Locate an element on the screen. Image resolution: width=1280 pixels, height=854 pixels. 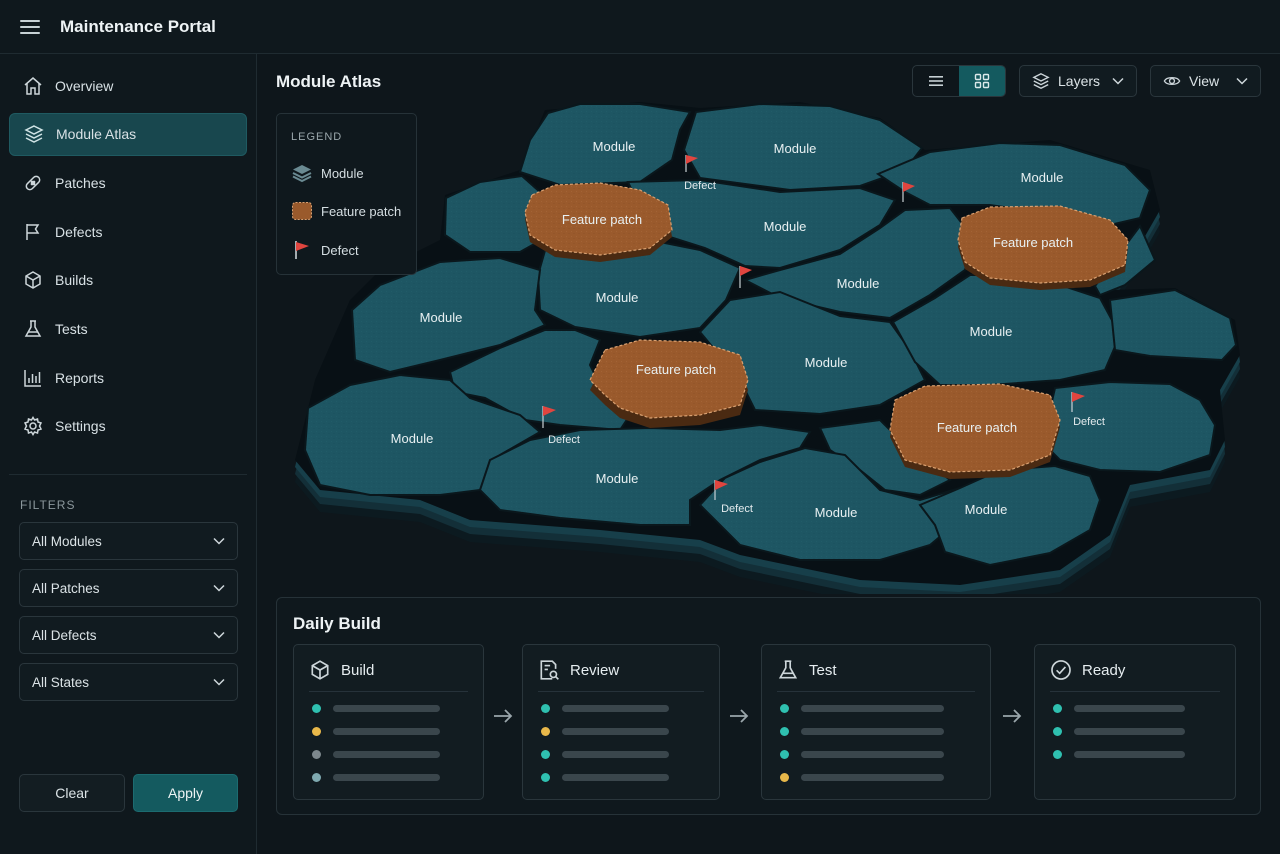
view-dropdown: View is located at coordinates (1205, 81).